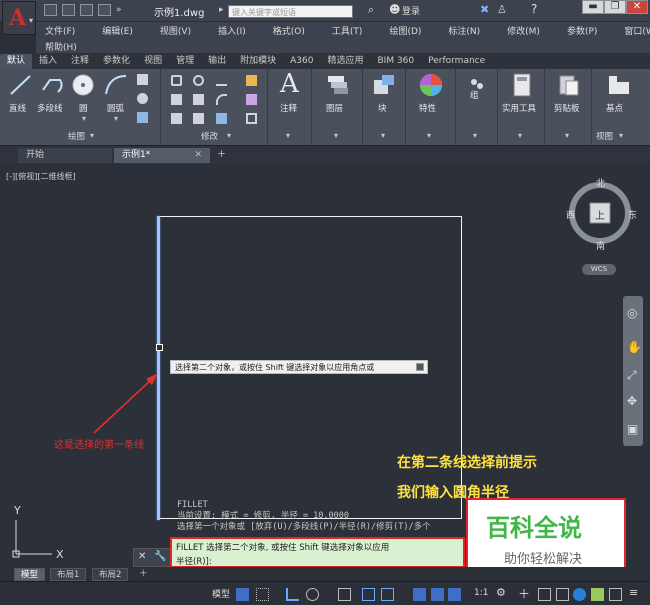 The image size is (650, 605). Describe the element at coordinates (288, 108) in the screenshot. I see `annotation-label: 注释` at that location.